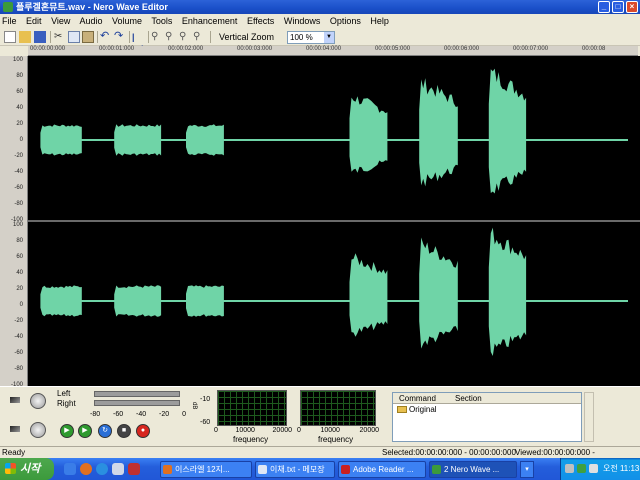  Describe the element at coordinates (10, 37) in the screenshot. I see `new-file-icon` at that location.